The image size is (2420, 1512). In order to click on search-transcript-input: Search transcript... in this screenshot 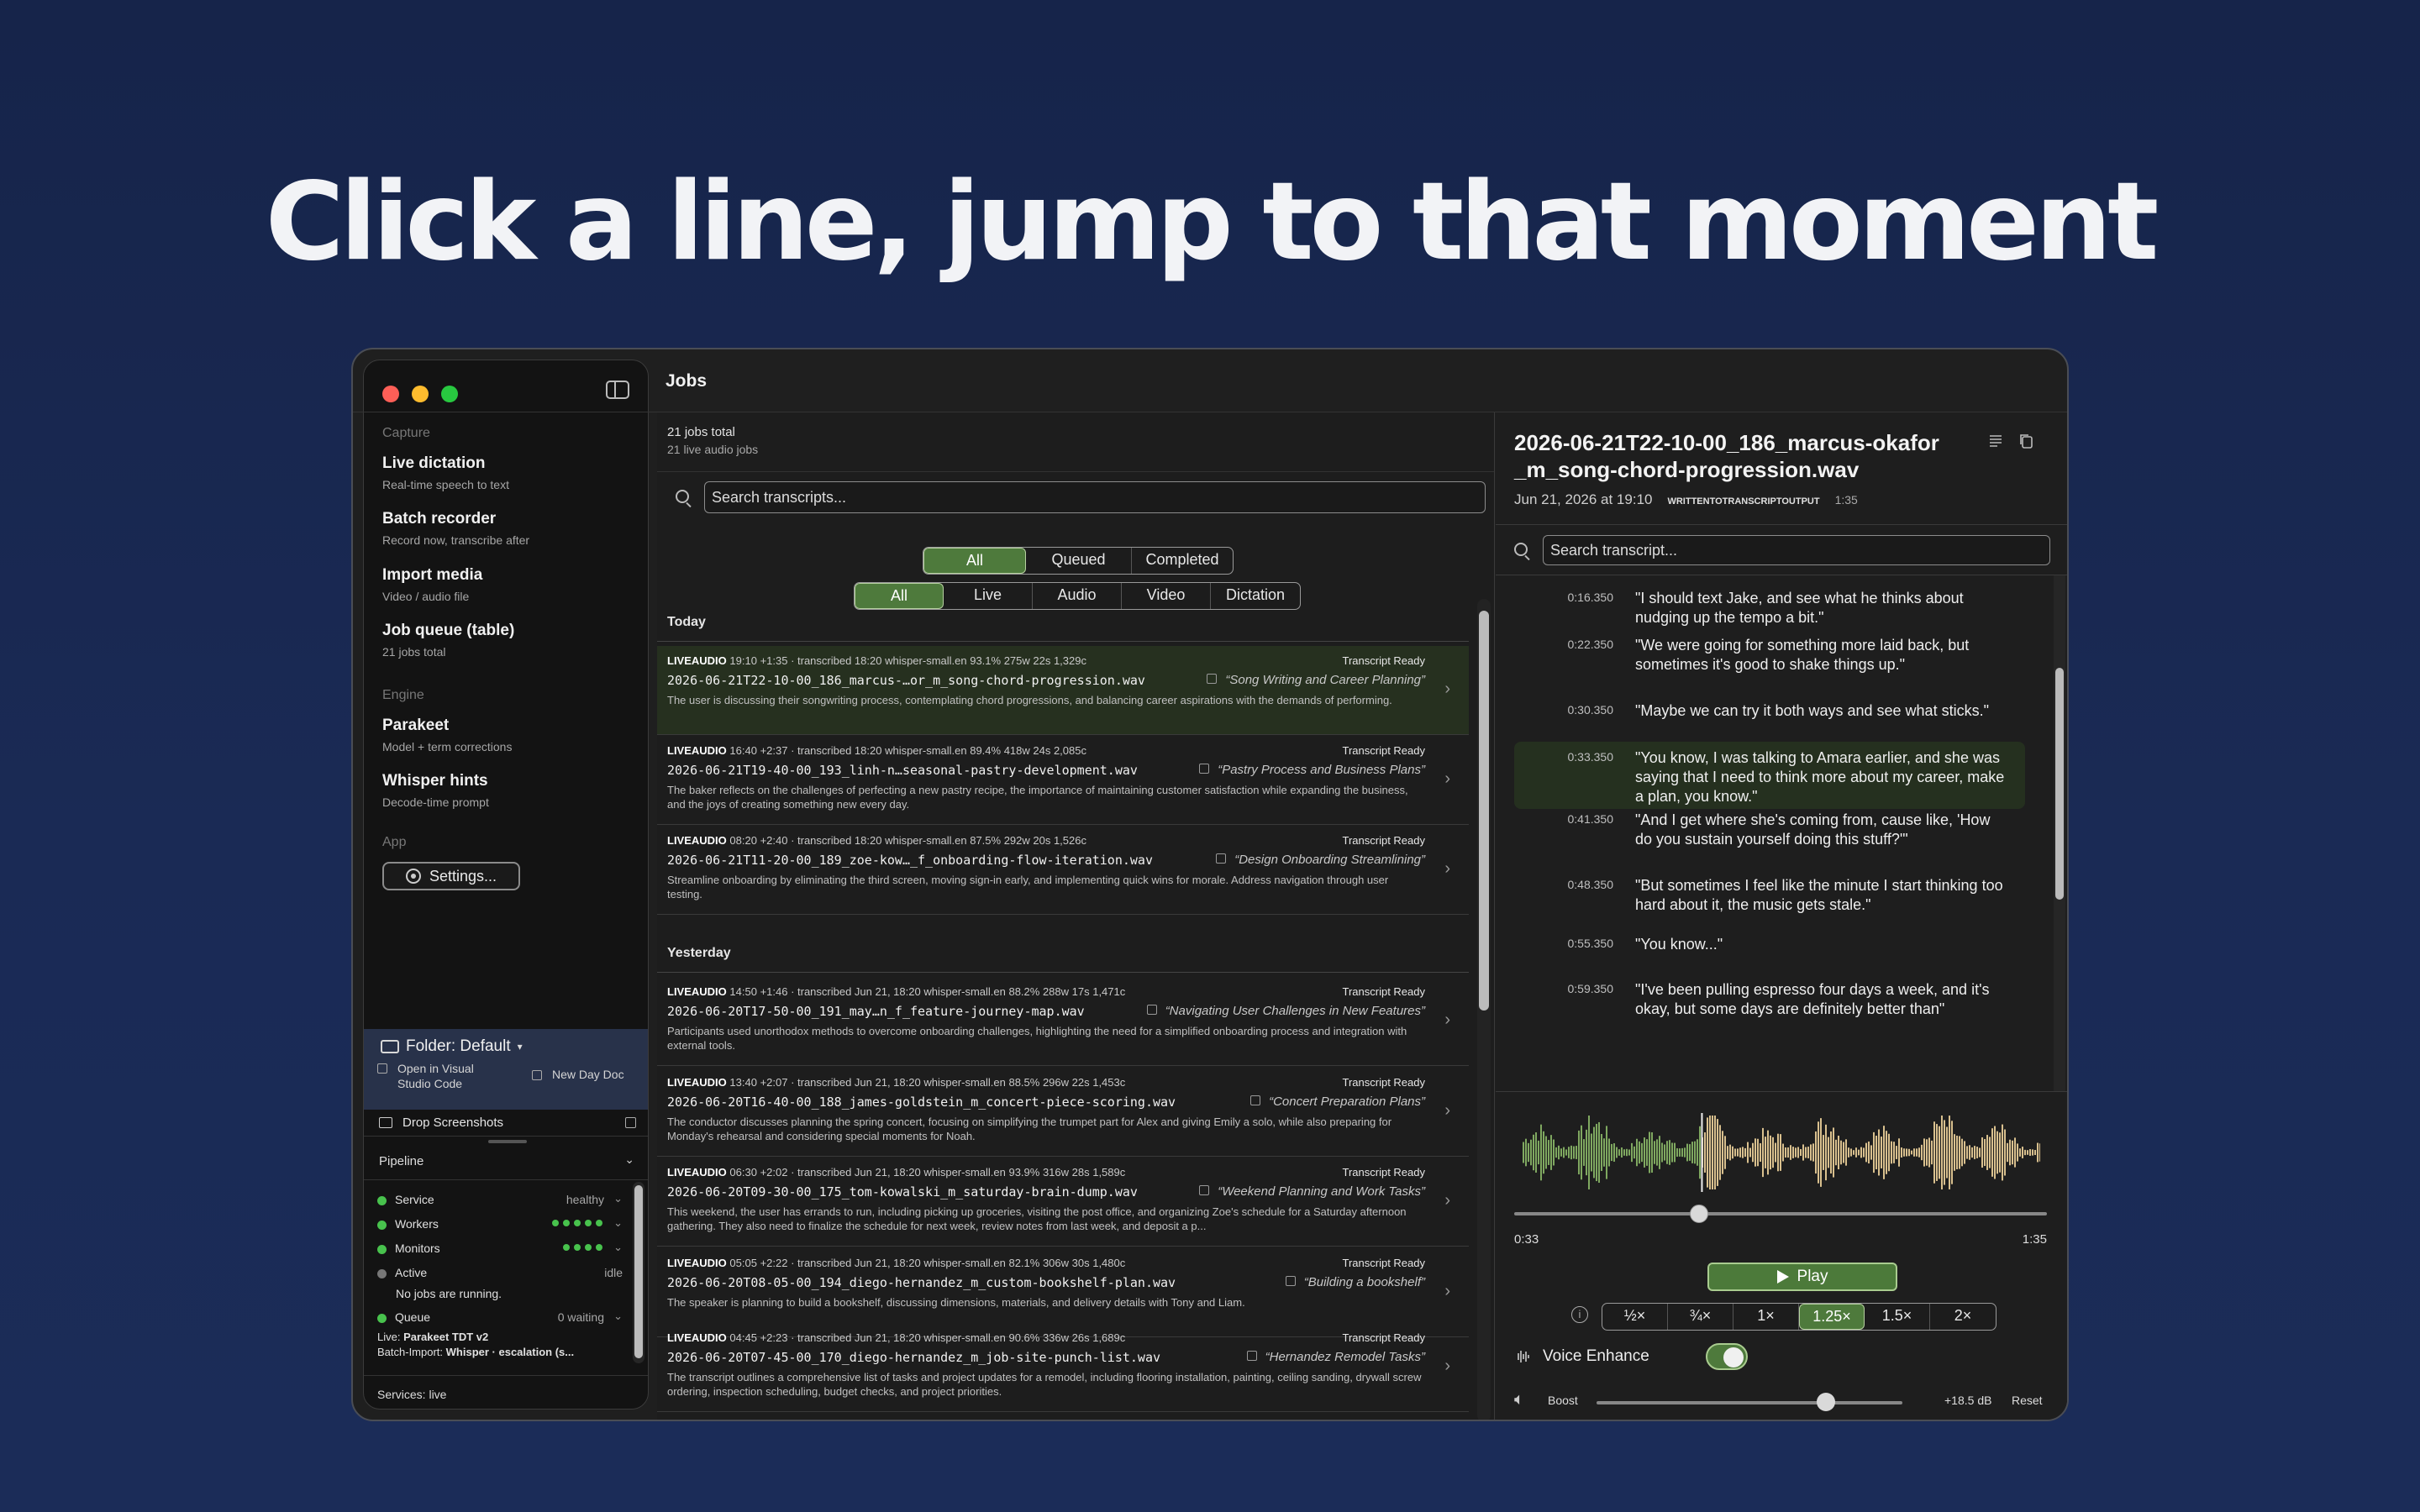, I will do `click(1797, 550)`.